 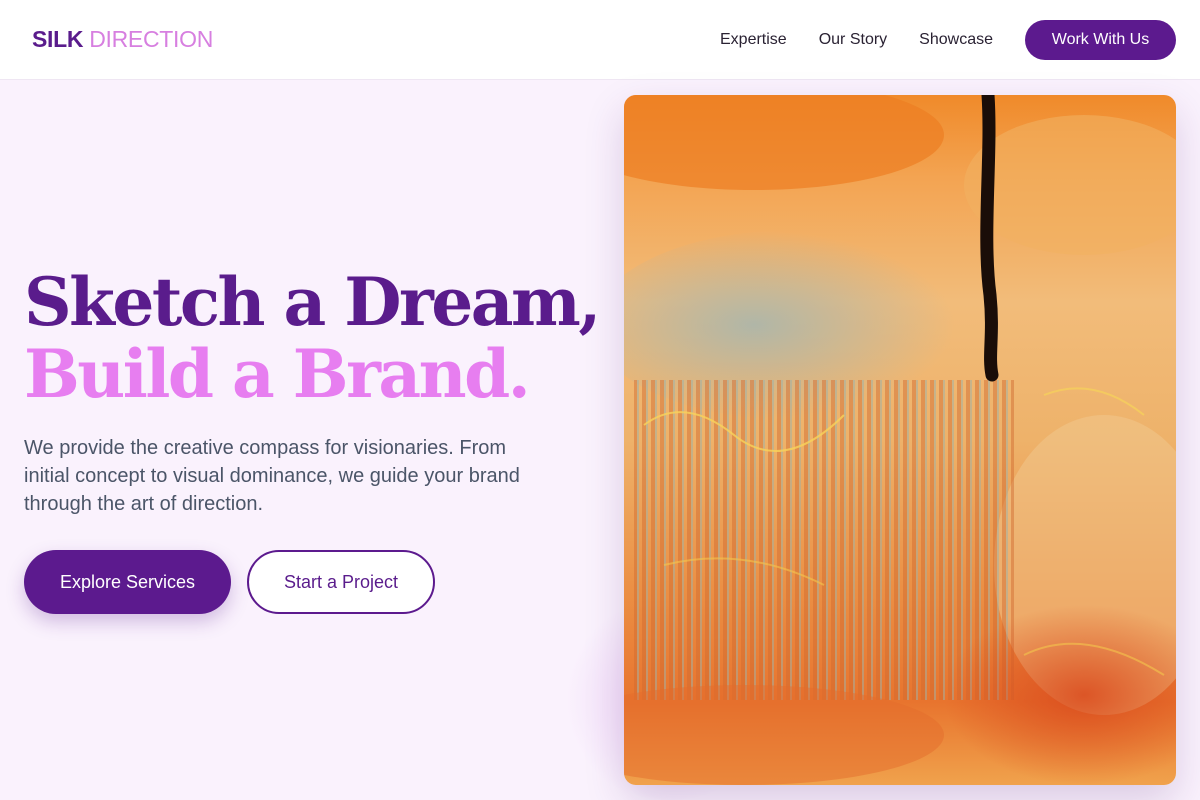 I want to click on headline-line-1: Sketch a Dream,, so click(x=312, y=302).